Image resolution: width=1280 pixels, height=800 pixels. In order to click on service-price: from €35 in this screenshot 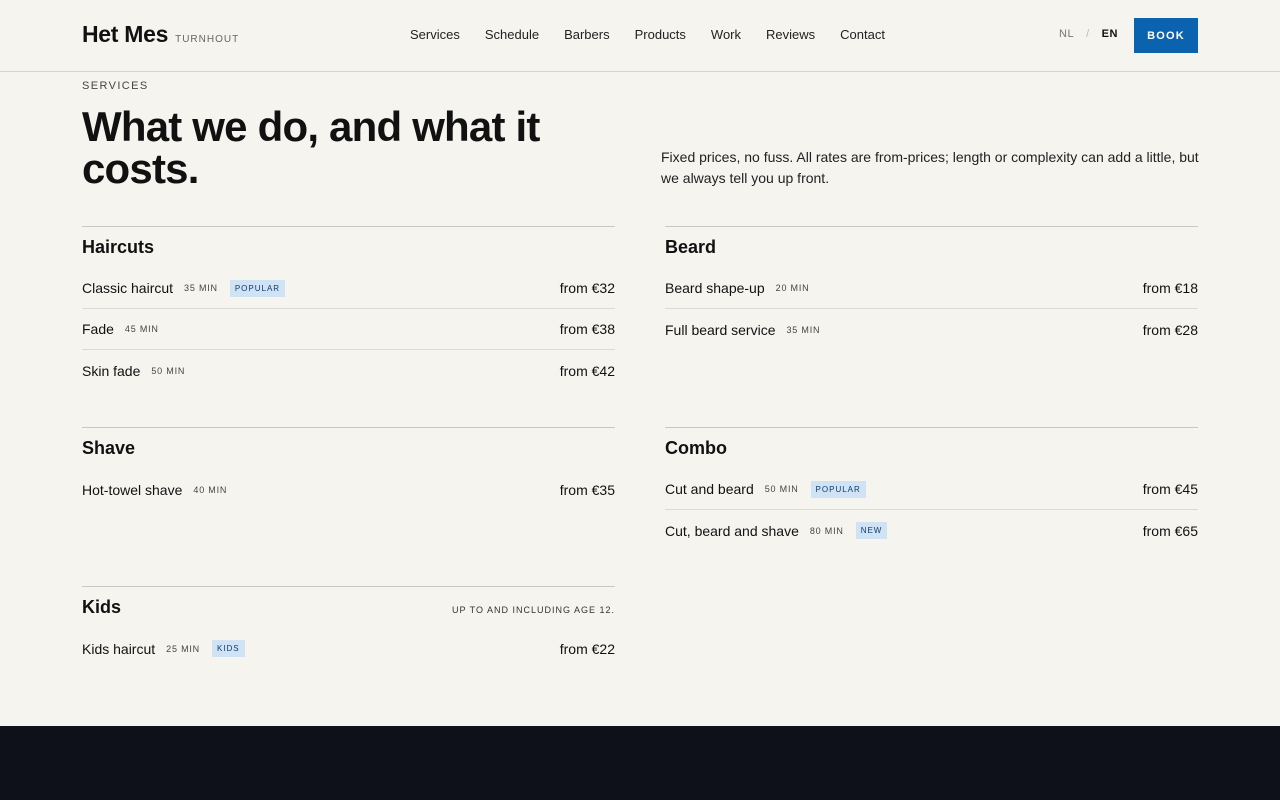, I will do `click(587, 489)`.